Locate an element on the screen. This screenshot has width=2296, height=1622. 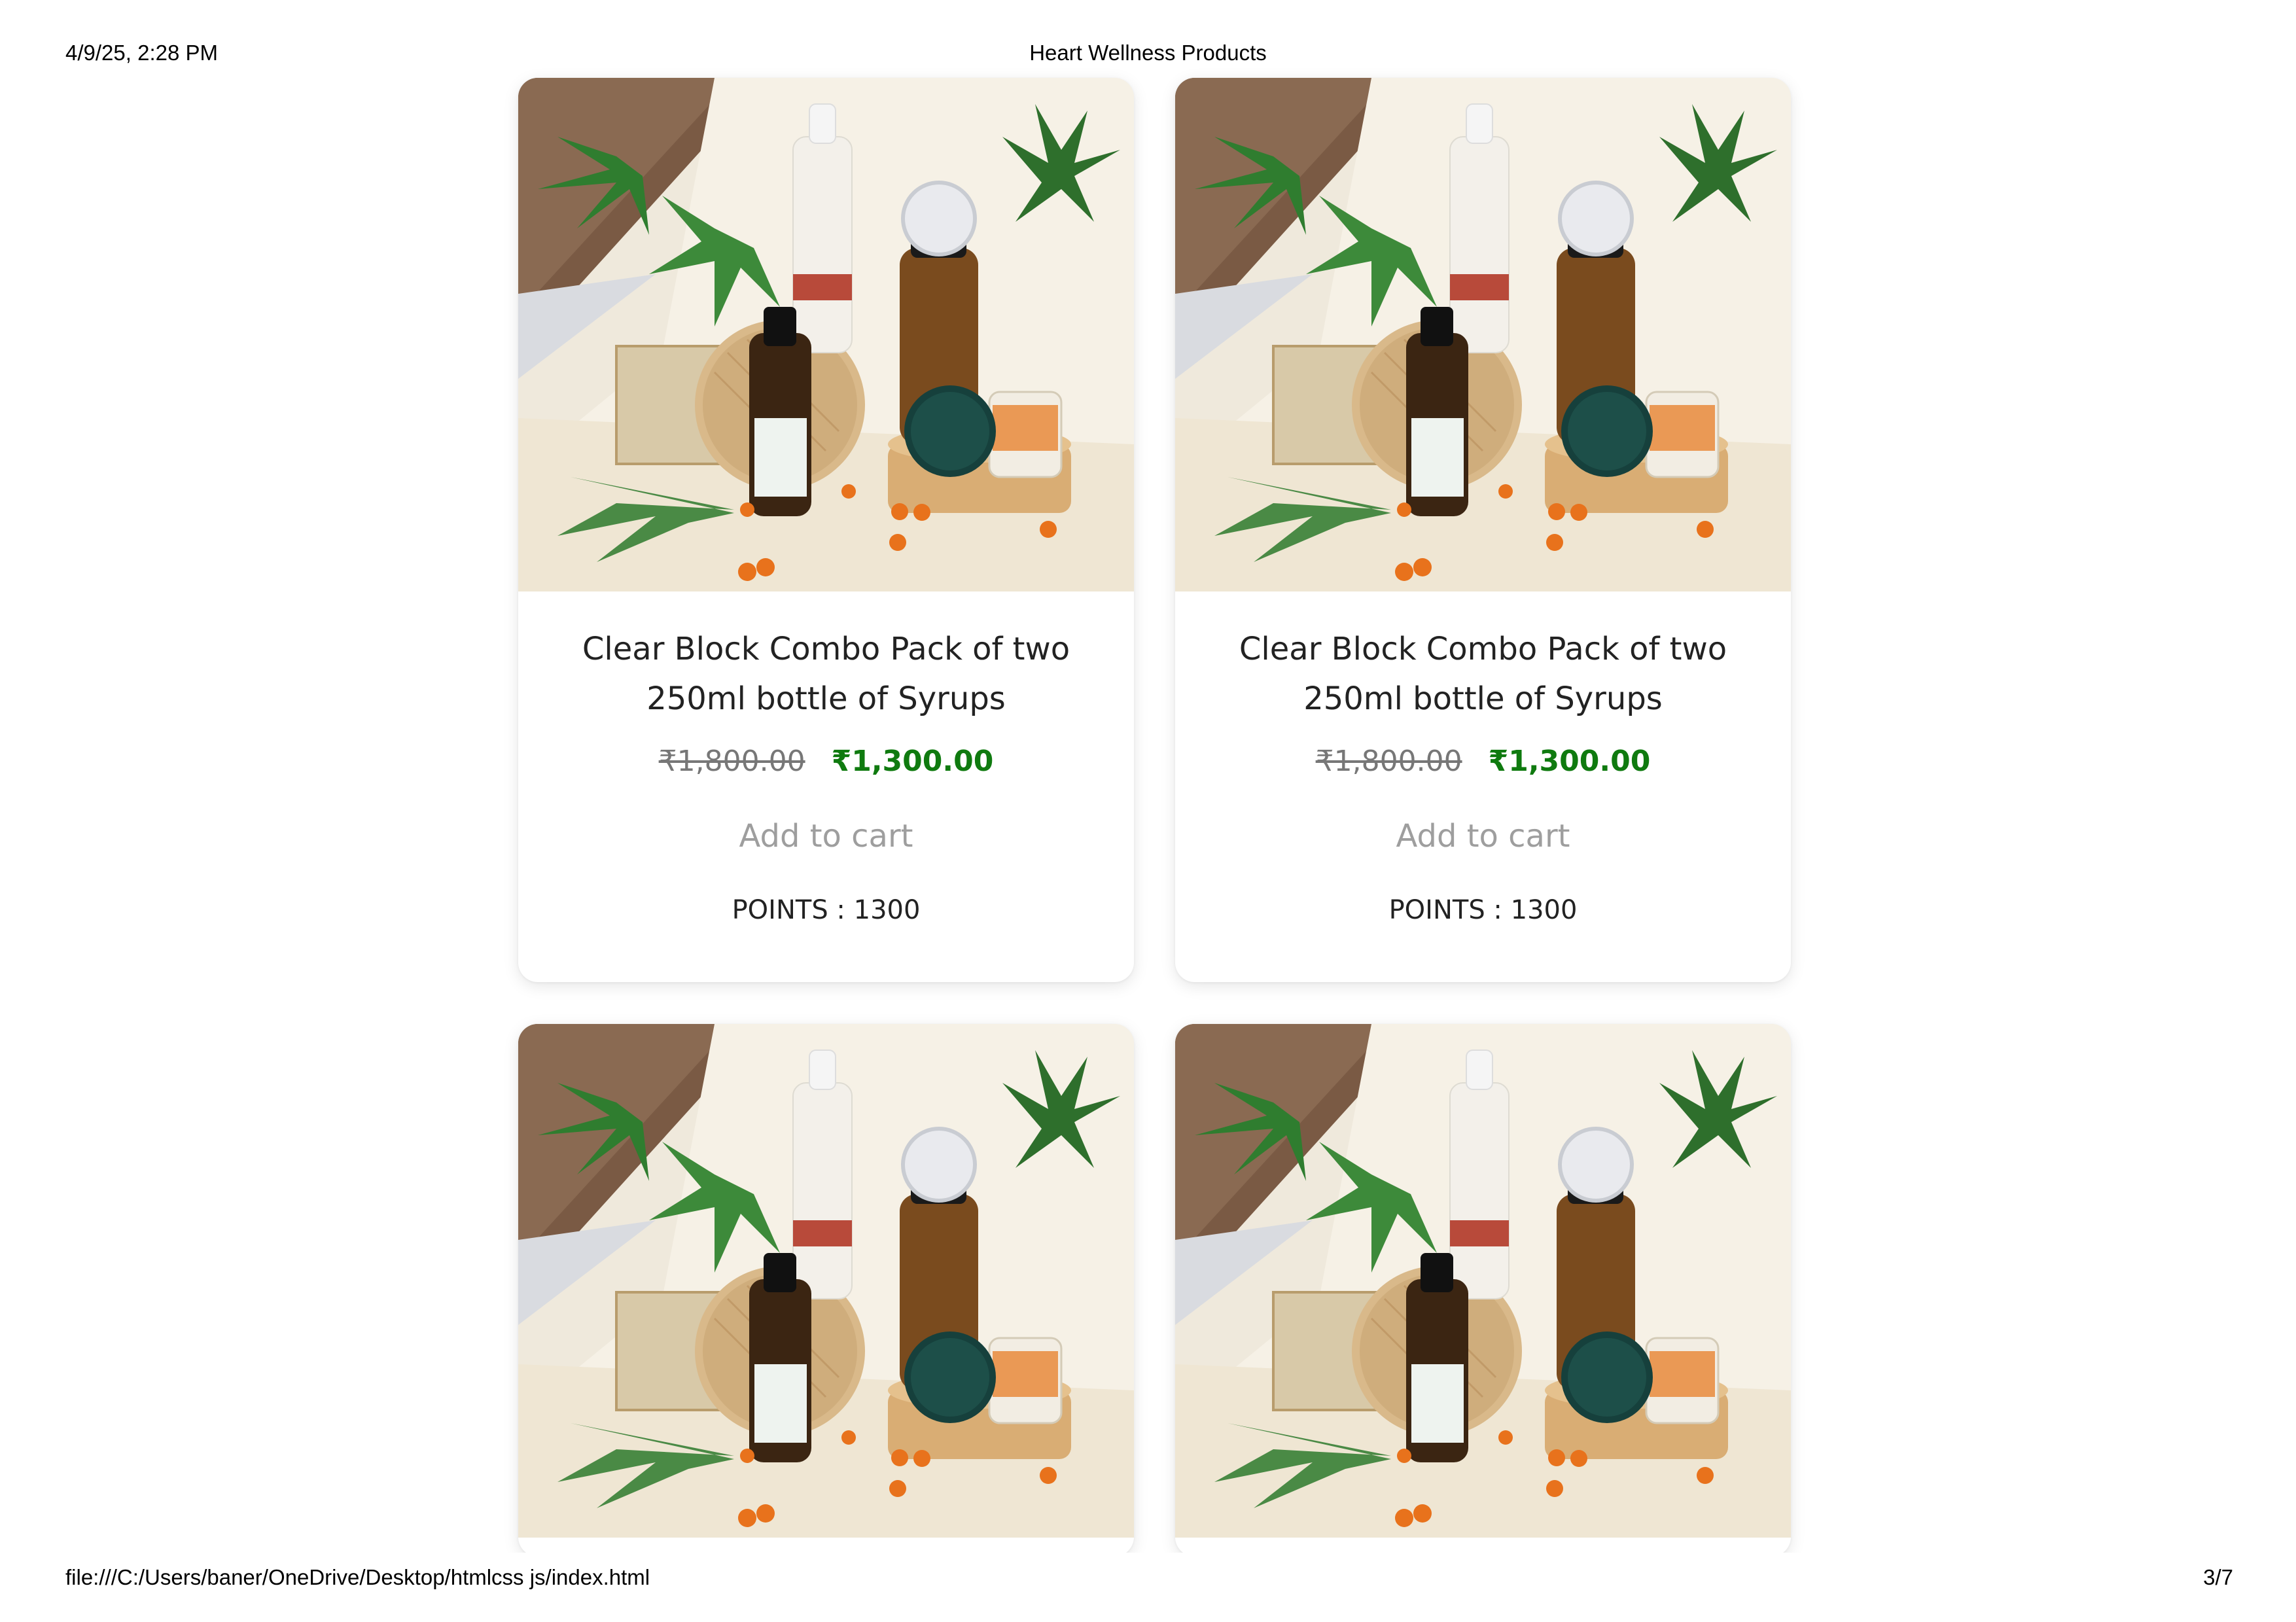
print-page-title: Heart Wellness Products is located at coordinates (1148, 53).